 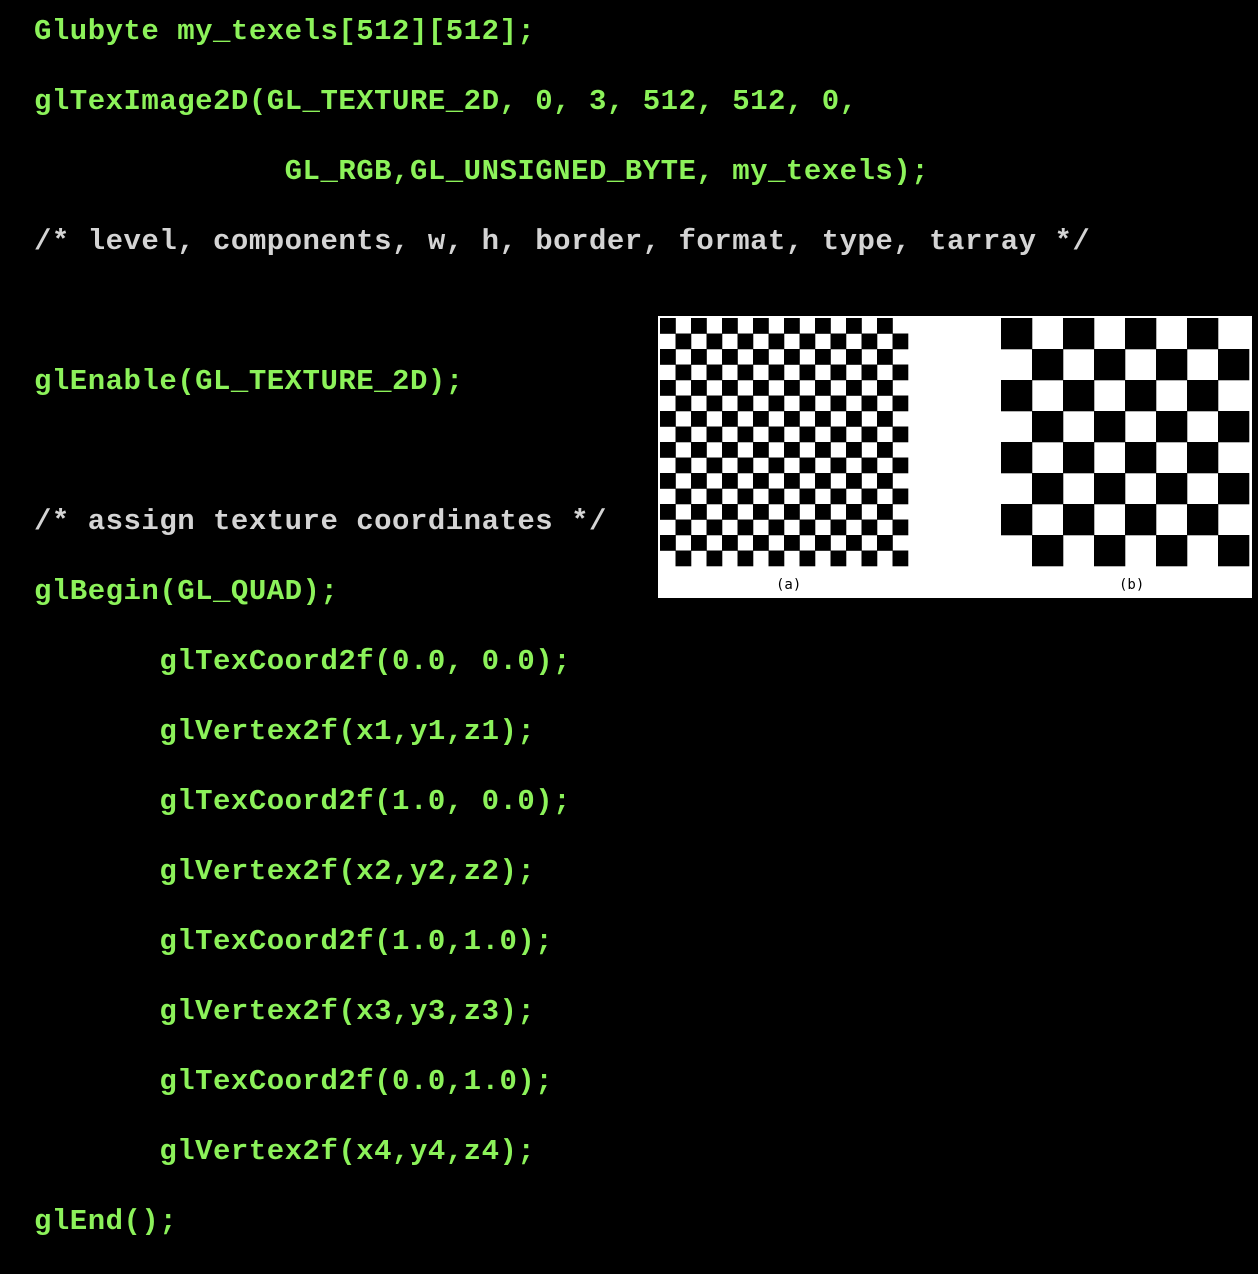 What do you see at coordinates (294, 941) in the screenshot?
I see `code-line-texcoord-3: glTexCoord2f(1.0,1.0);` at bounding box center [294, 941].